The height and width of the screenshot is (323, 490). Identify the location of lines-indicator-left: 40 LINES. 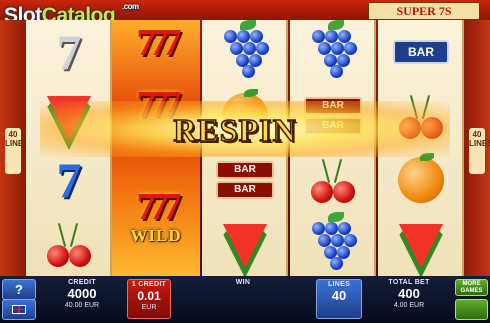
(17, 151).